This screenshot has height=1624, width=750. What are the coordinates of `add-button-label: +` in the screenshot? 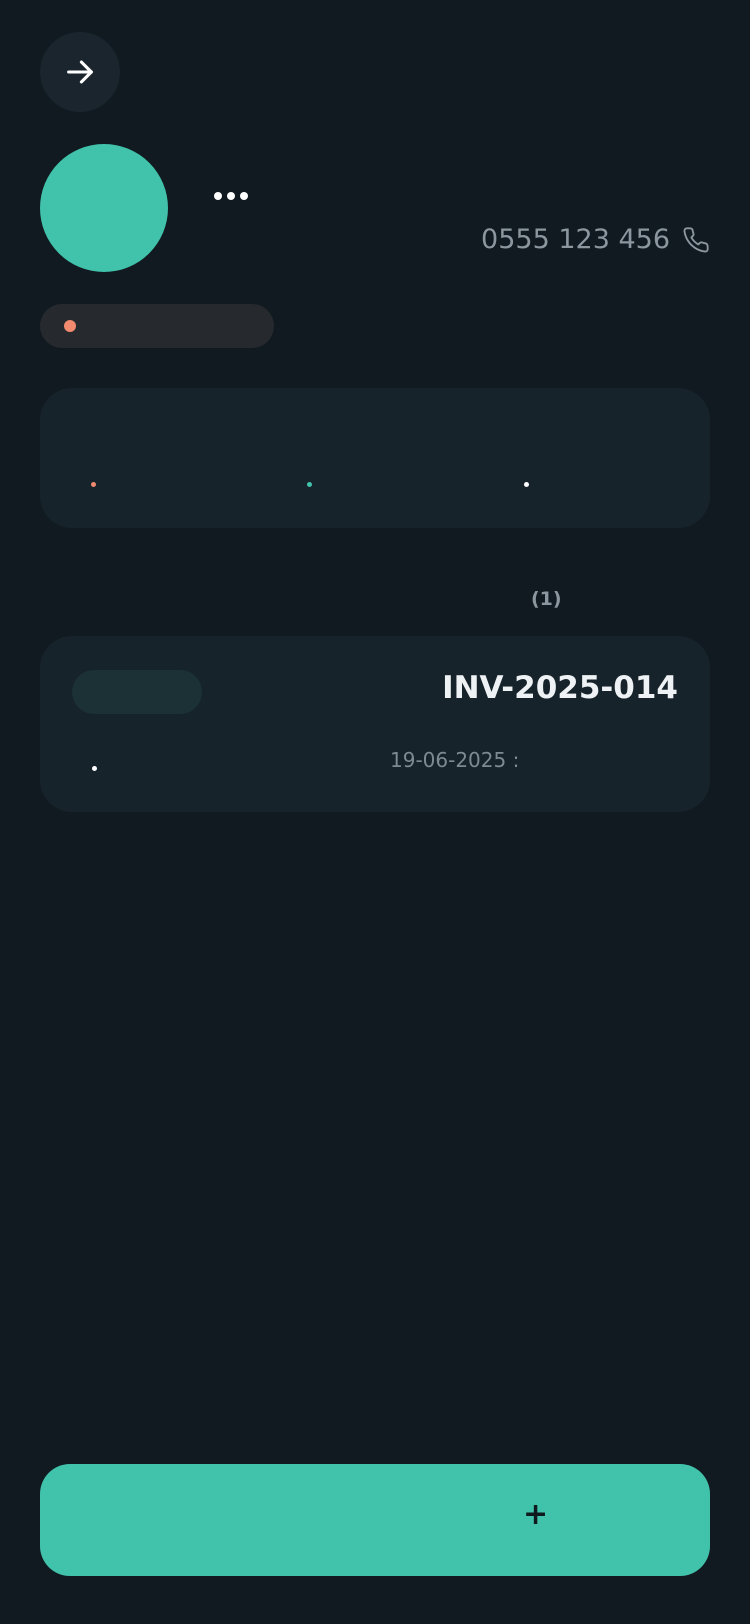 It's located at (536, 1514).